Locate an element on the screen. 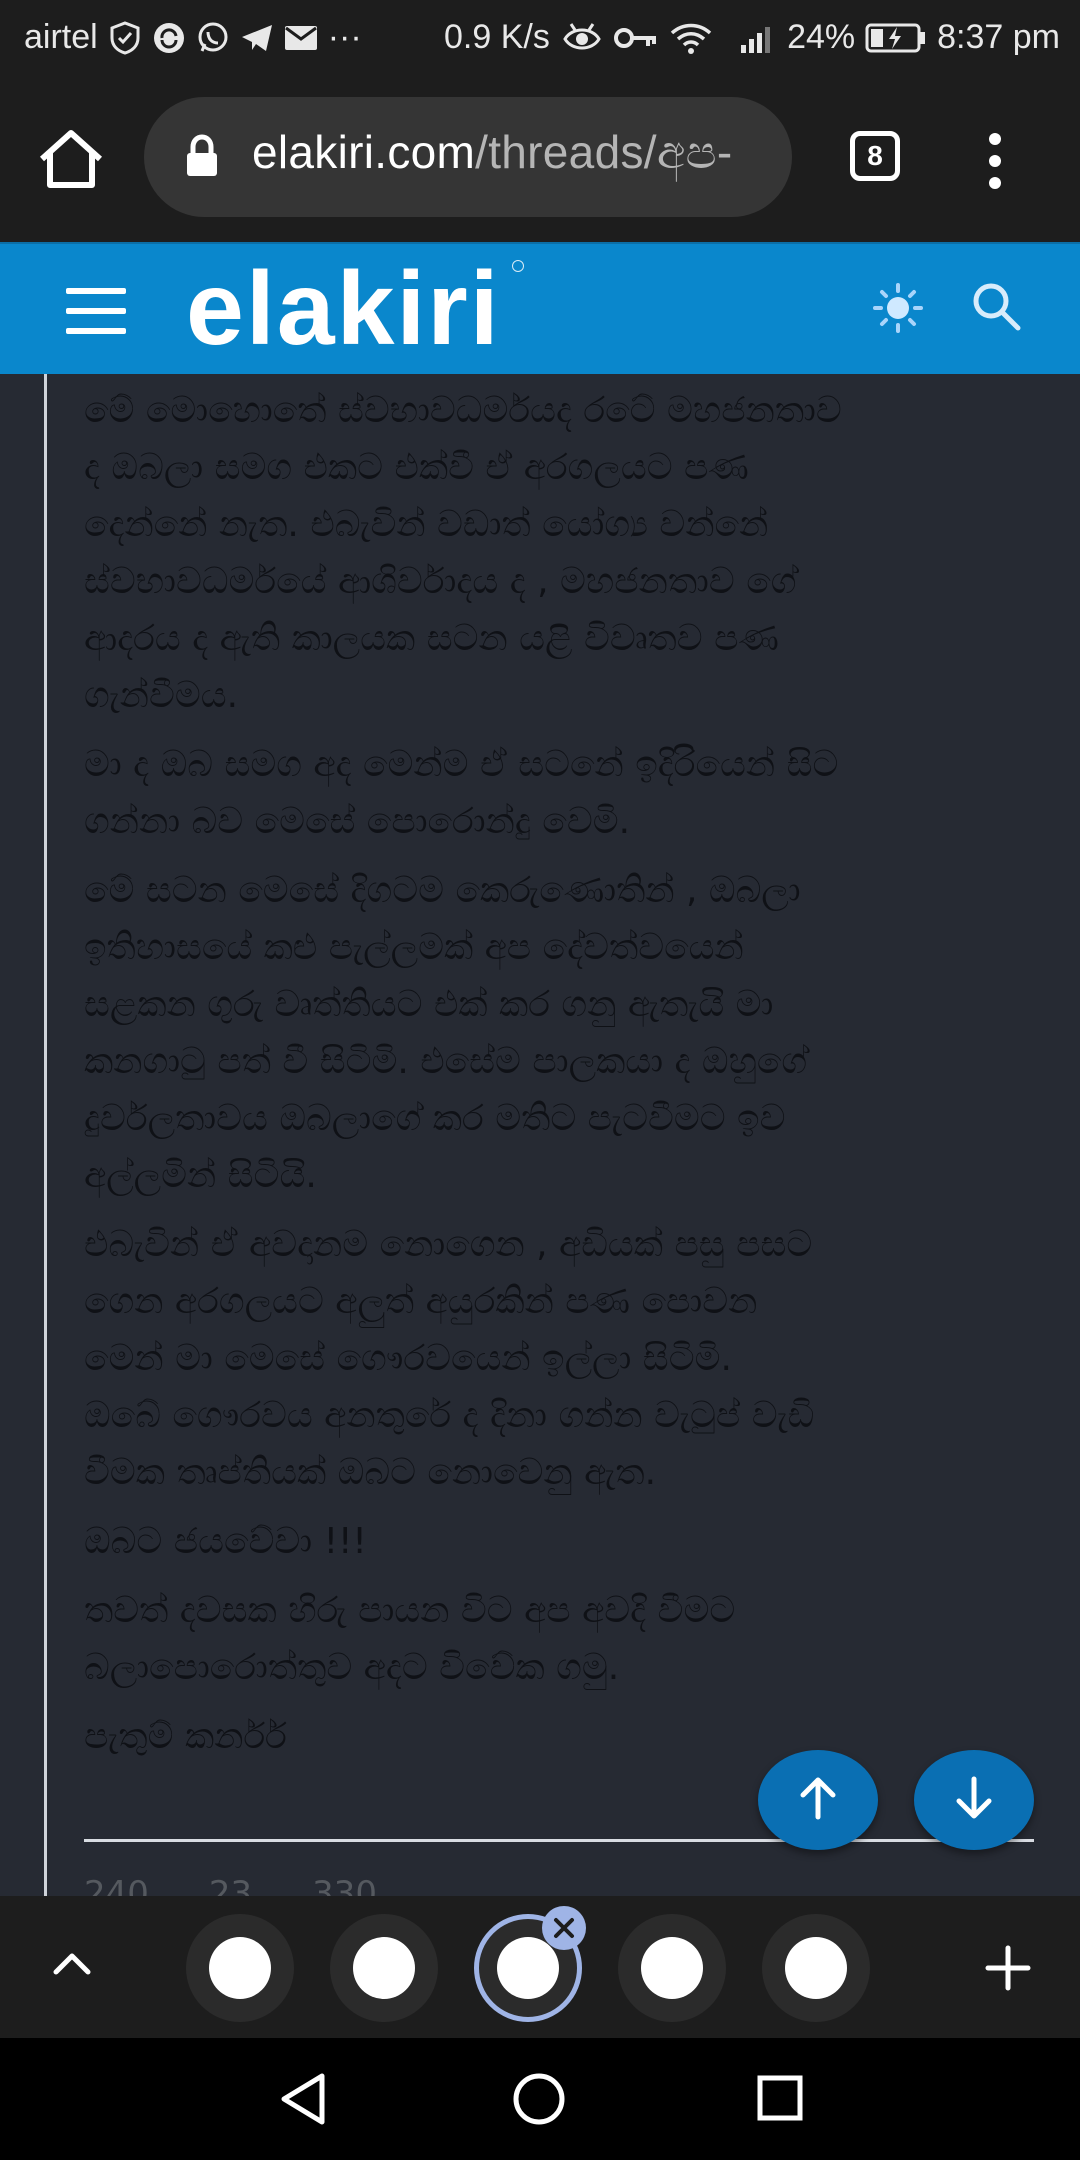 The height and width of the screenshot is (2160, 1080). url-domain: elakiri.com is located at coordinates (364, 152).